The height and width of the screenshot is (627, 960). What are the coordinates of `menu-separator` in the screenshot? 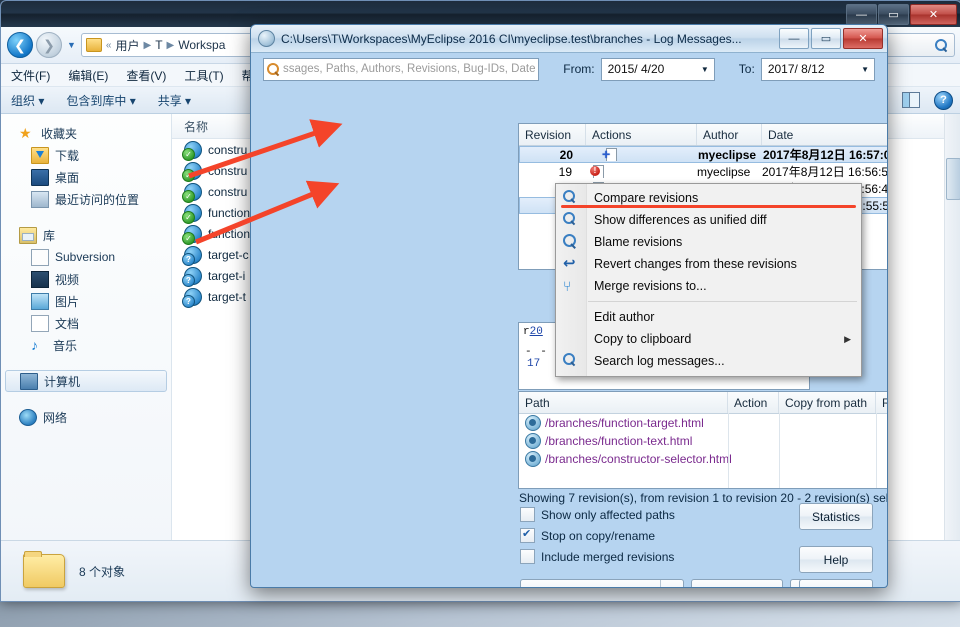 It's located at (722, 301).